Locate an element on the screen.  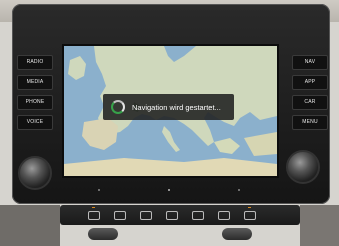
lower-console-left is located at coordinates (30, 225).